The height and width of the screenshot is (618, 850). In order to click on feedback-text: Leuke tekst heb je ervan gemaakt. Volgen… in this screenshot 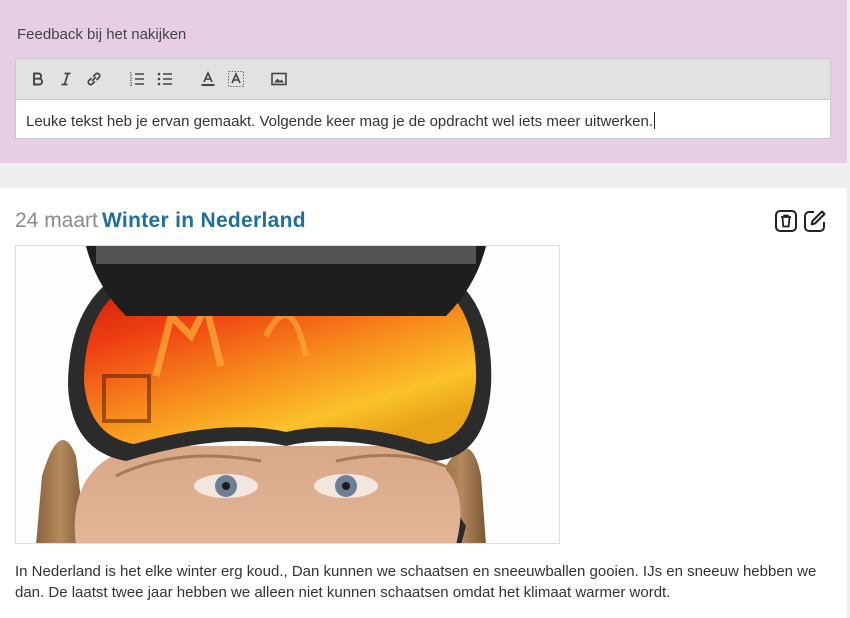, I will do `click(340, 121)`.